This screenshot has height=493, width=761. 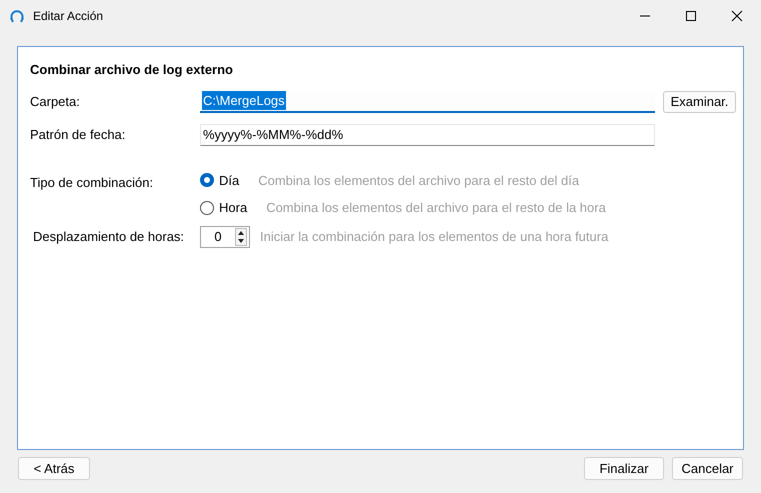 What do you see at coordinates (54, 468) in the screenshot?
I see `back-button: < Atrás` at bounding box center [54, 468].